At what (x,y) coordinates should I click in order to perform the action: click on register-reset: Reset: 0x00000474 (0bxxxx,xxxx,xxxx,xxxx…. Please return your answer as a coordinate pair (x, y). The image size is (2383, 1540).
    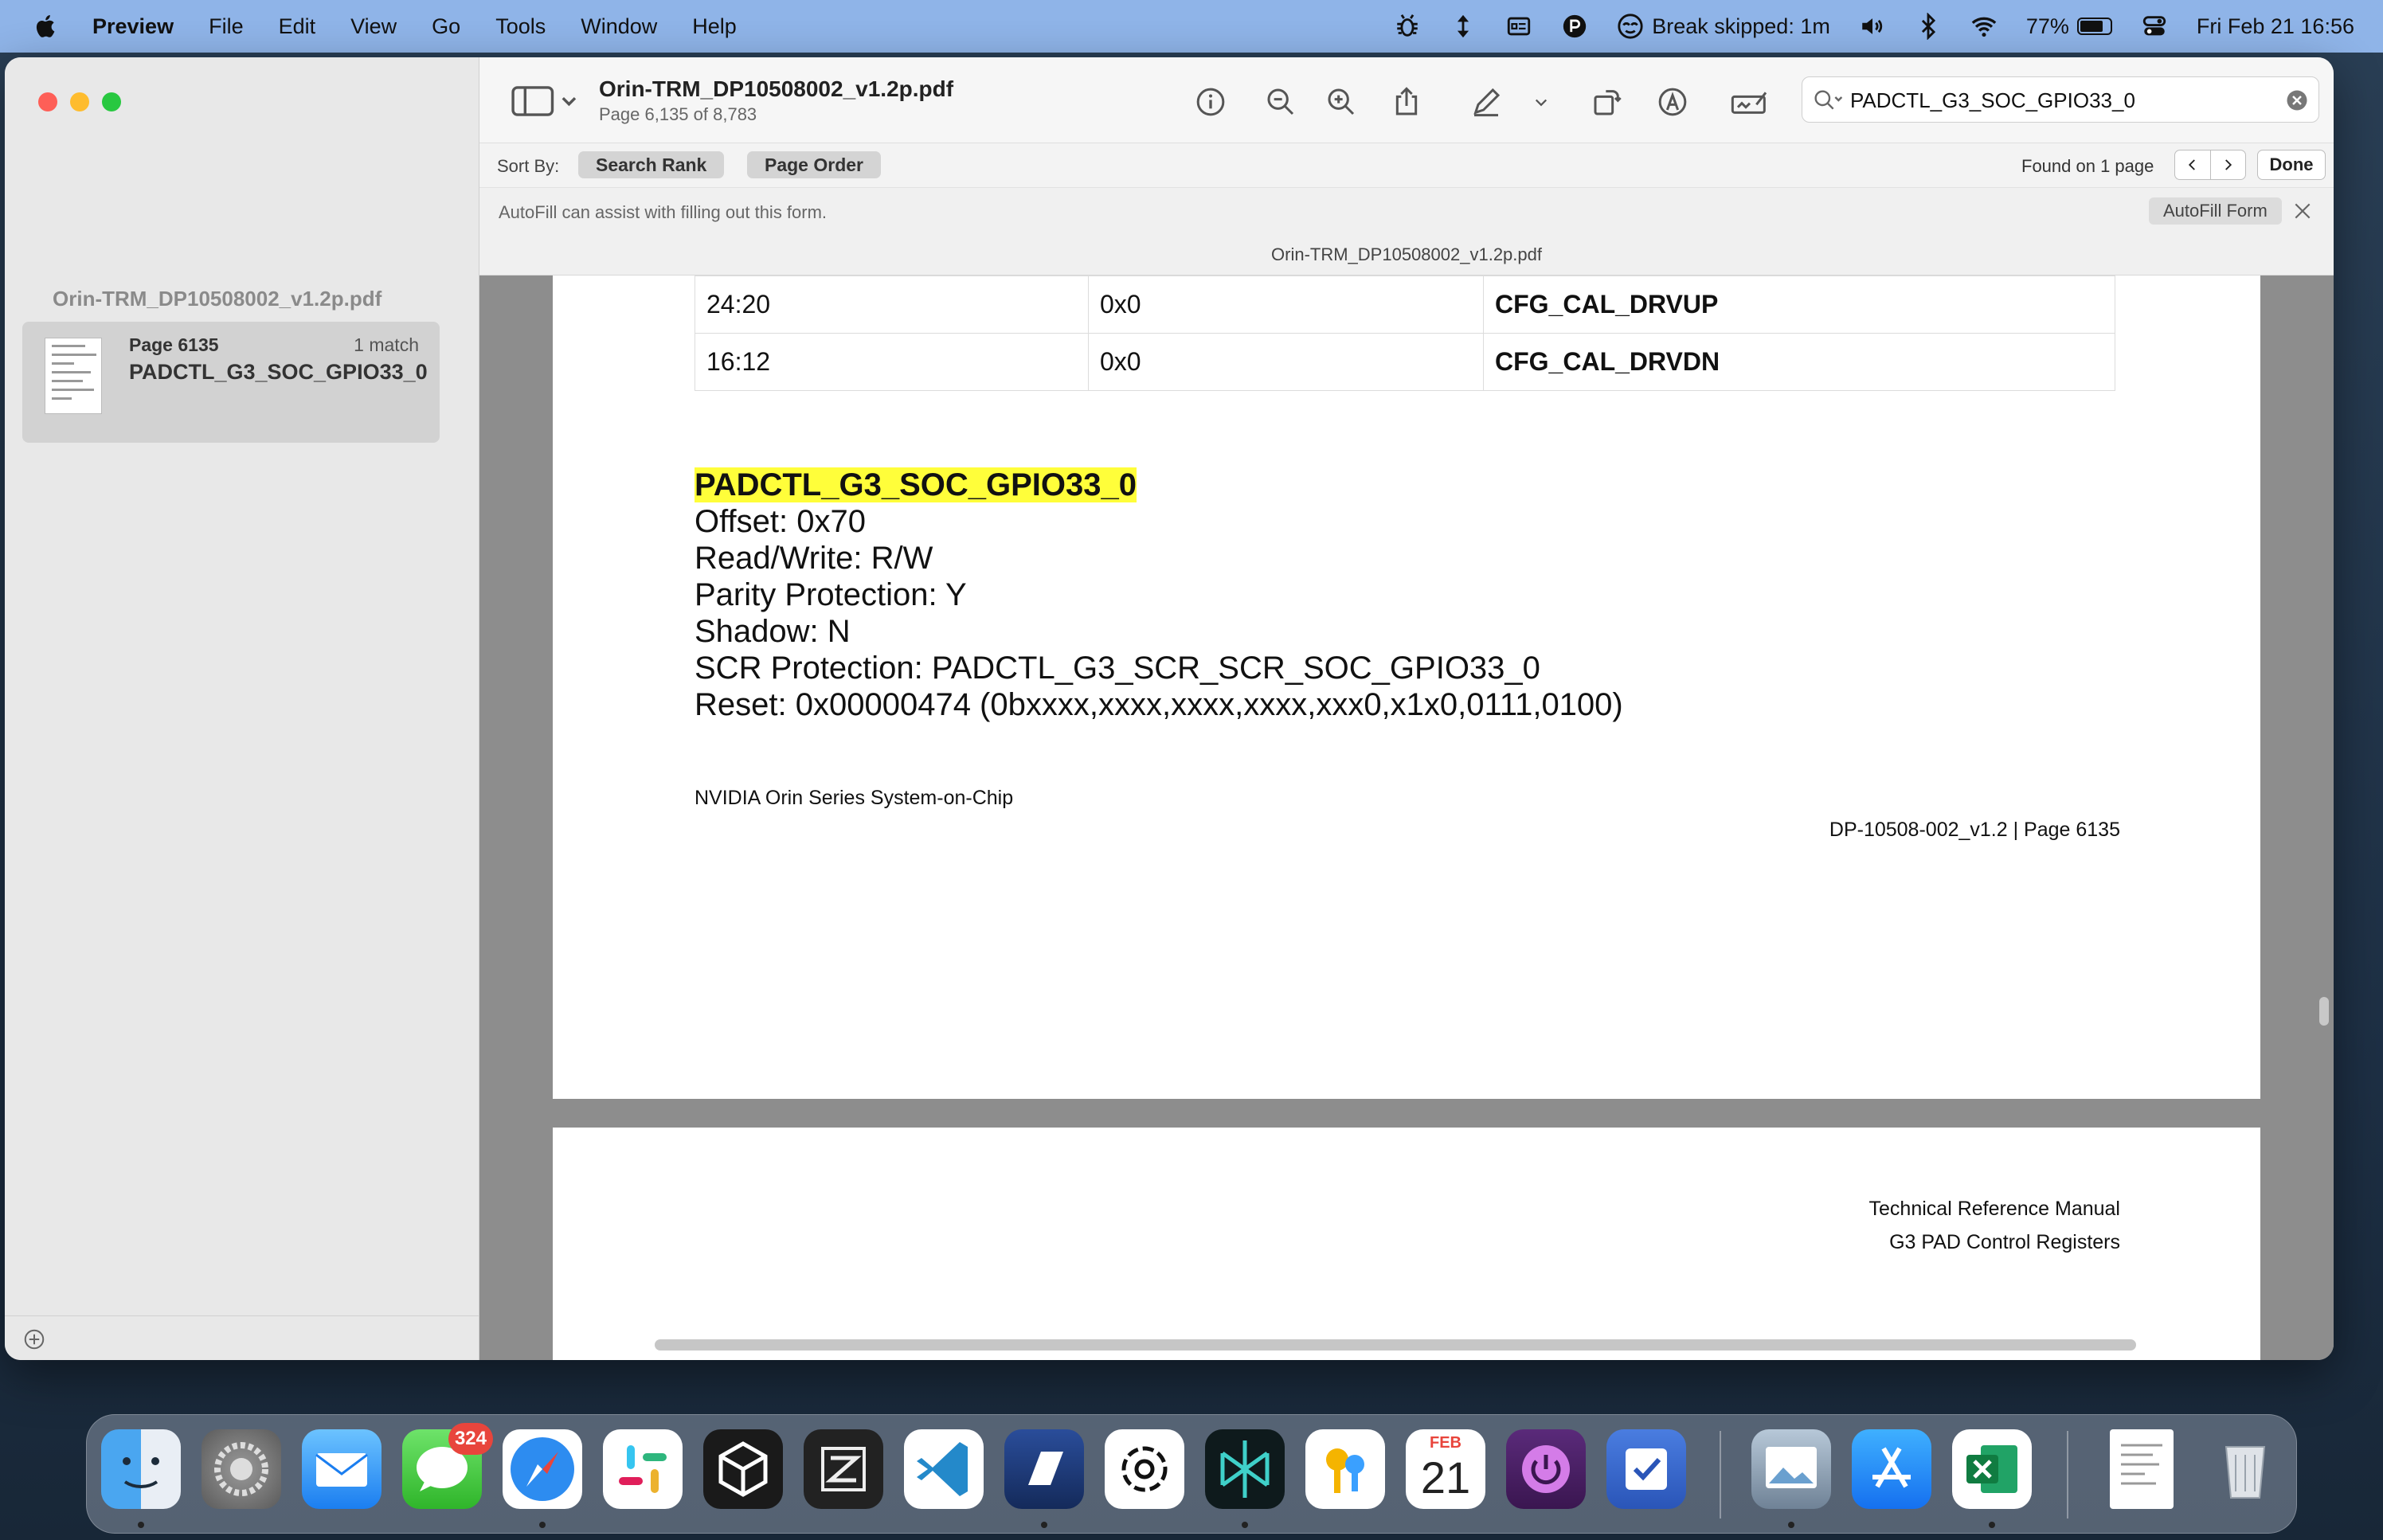
    Looking at the image, I should click on (1159, 704).